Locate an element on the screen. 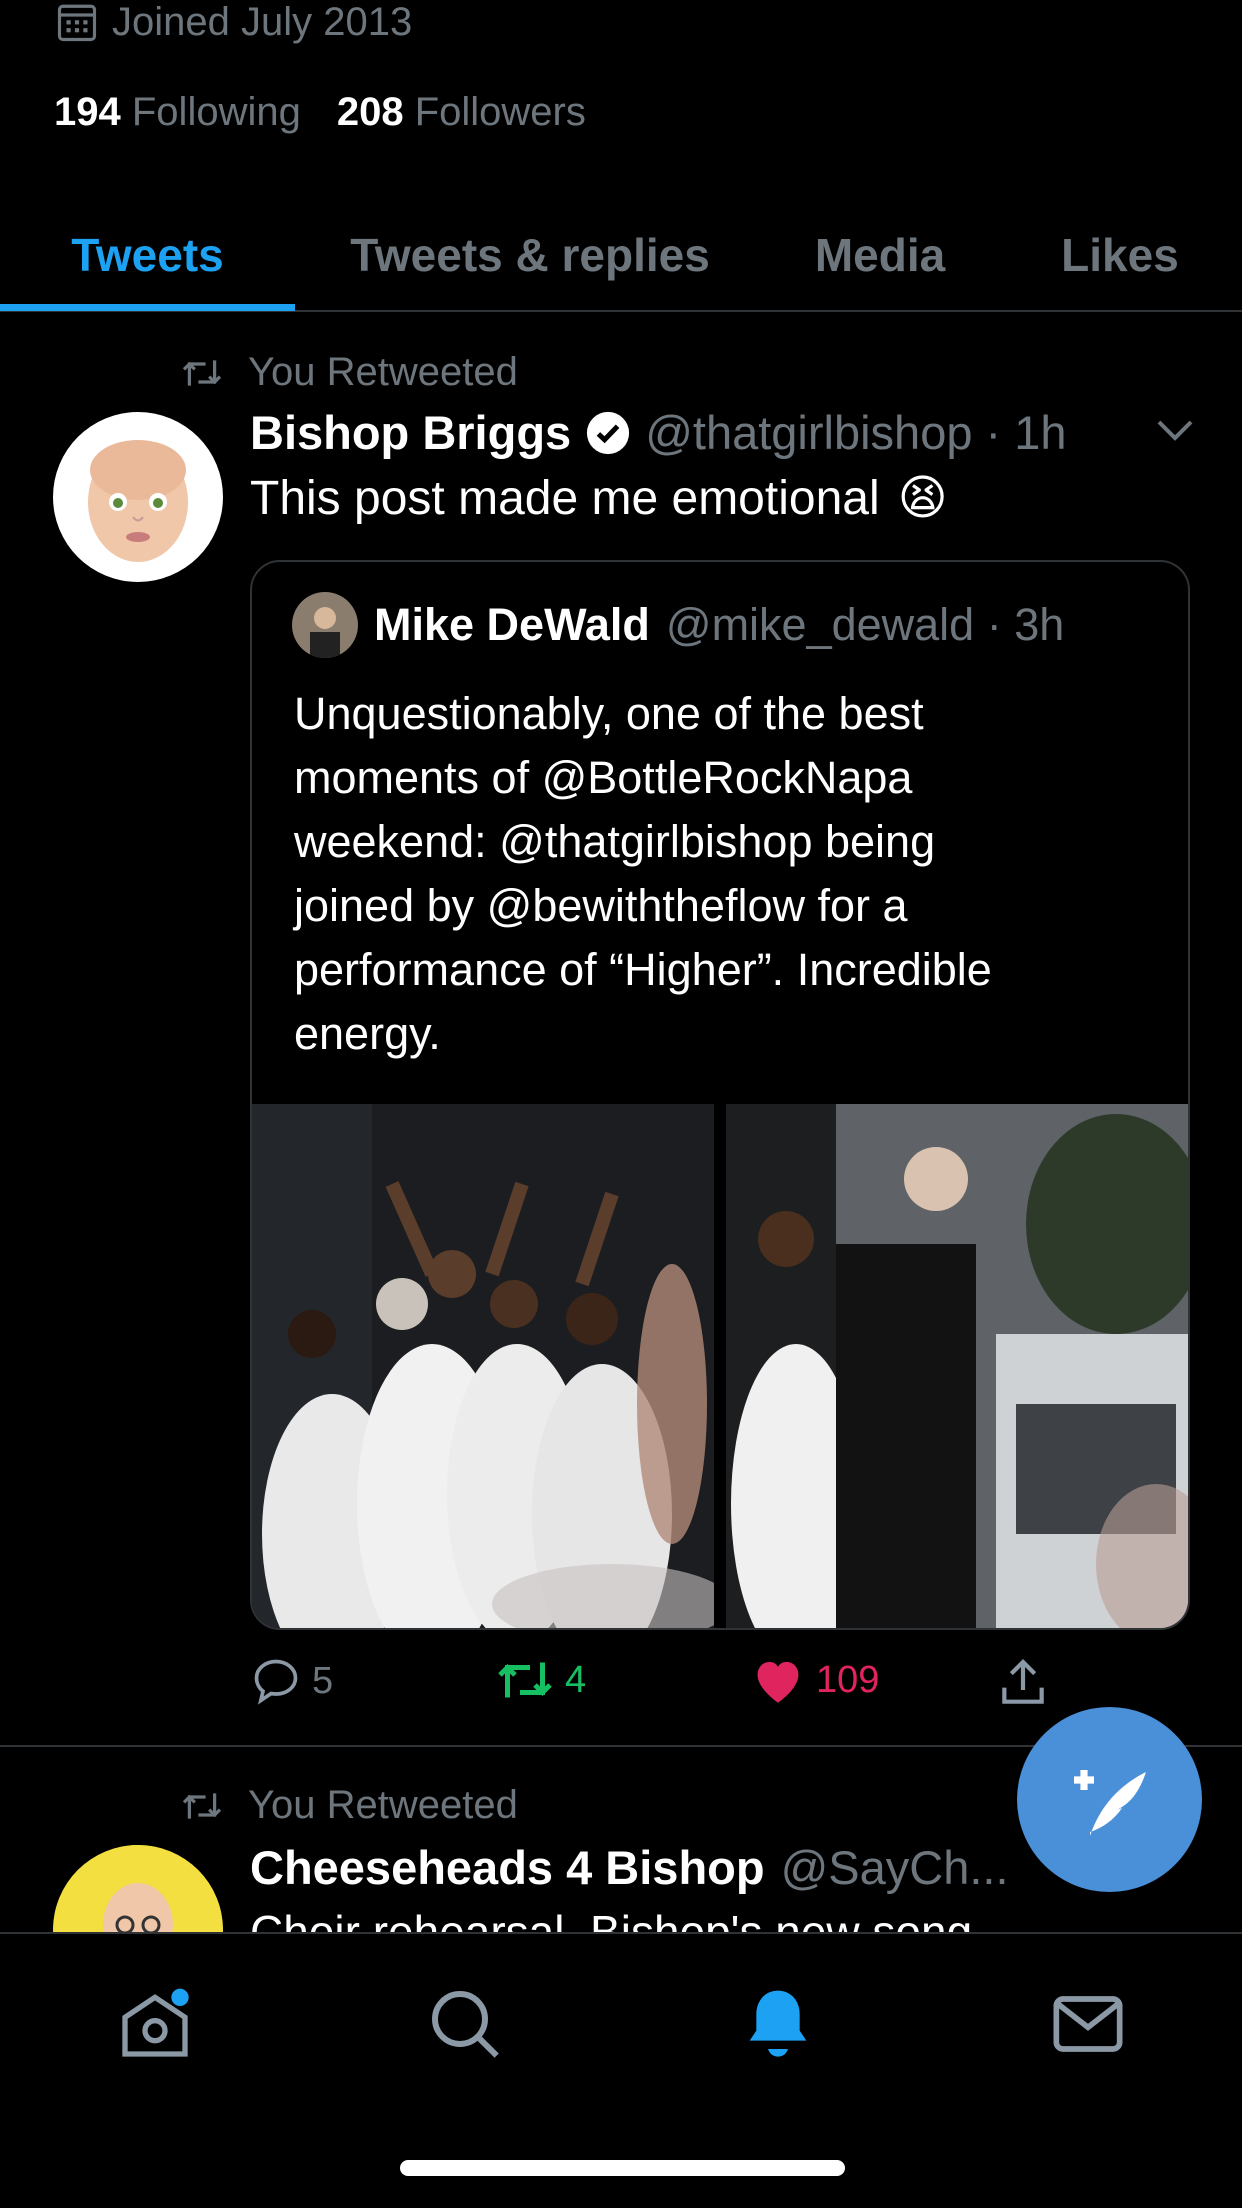 The width and height of the screenshot is (1242, 2208). quoted-line: energy. is located at coordinates (367, 1033).